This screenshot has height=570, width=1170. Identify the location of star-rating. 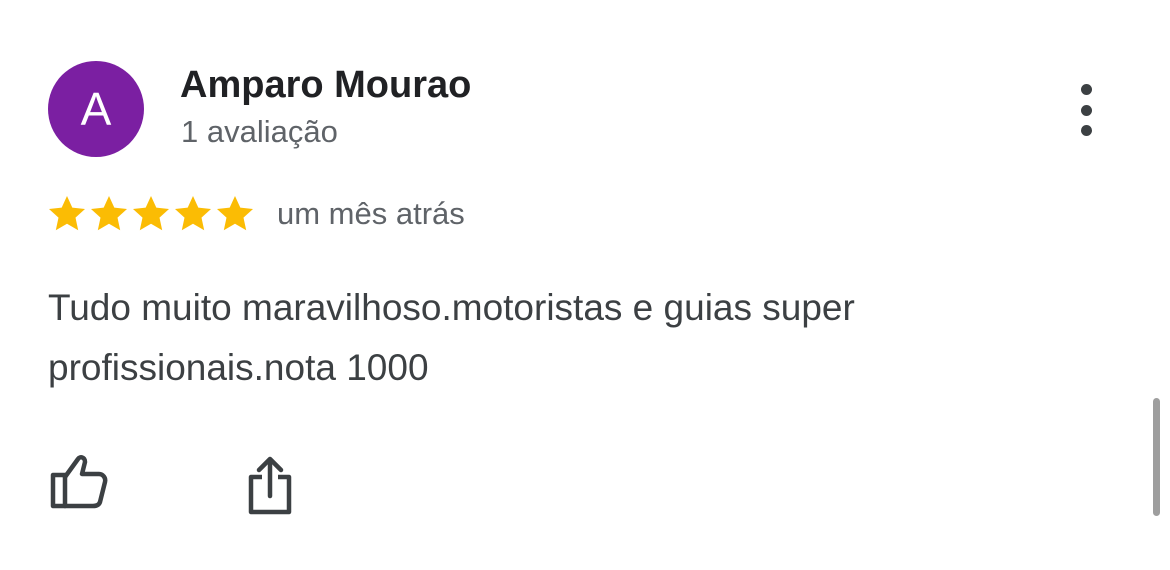
(151, 214).